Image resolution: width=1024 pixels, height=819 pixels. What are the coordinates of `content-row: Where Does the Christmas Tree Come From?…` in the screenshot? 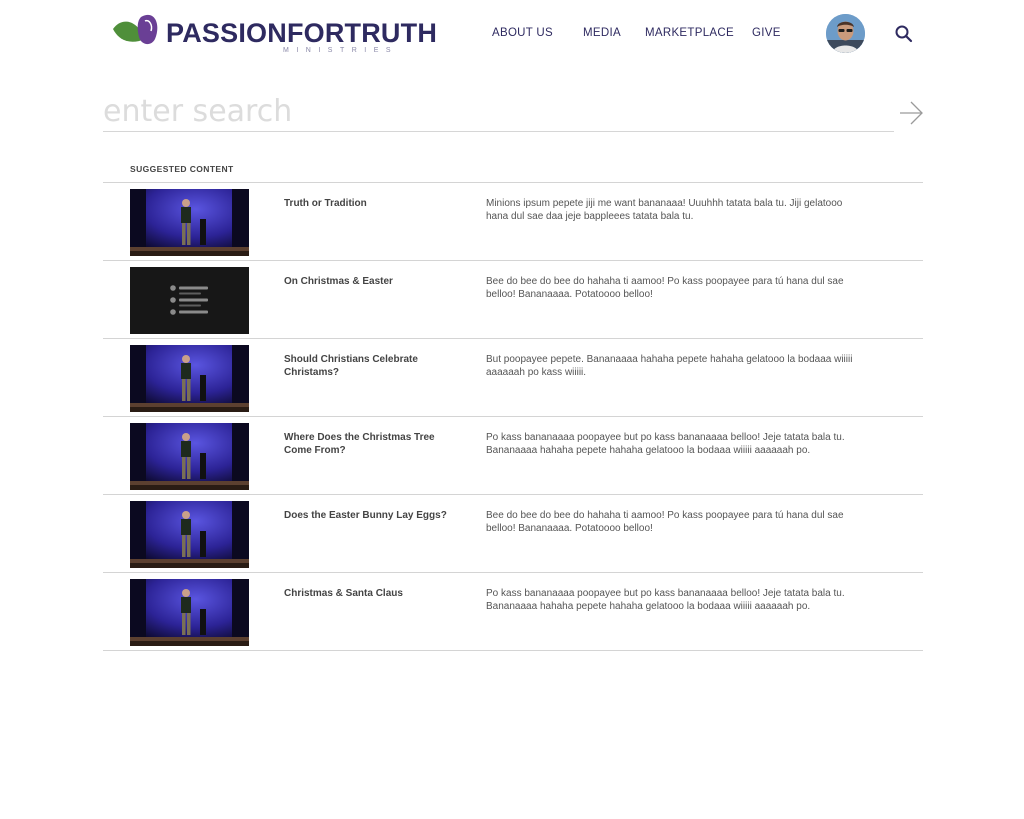 It's located at (513, 456).